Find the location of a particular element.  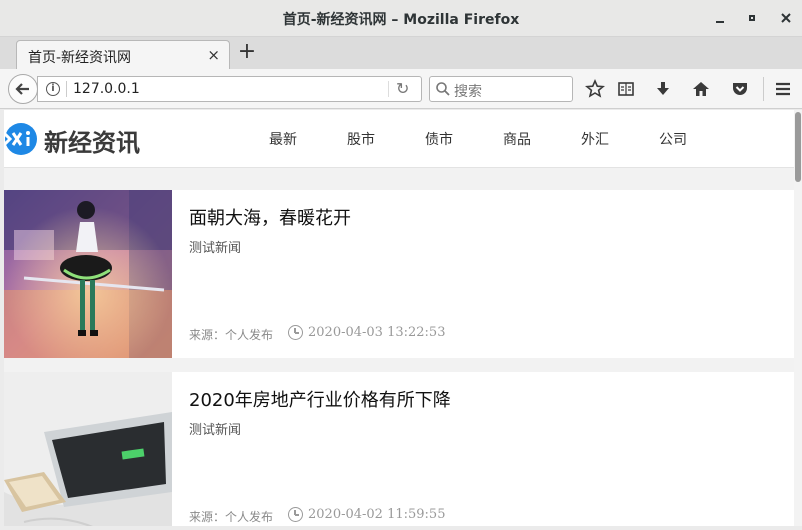

scrollbar-thumb is located at coordinates (798, 147).